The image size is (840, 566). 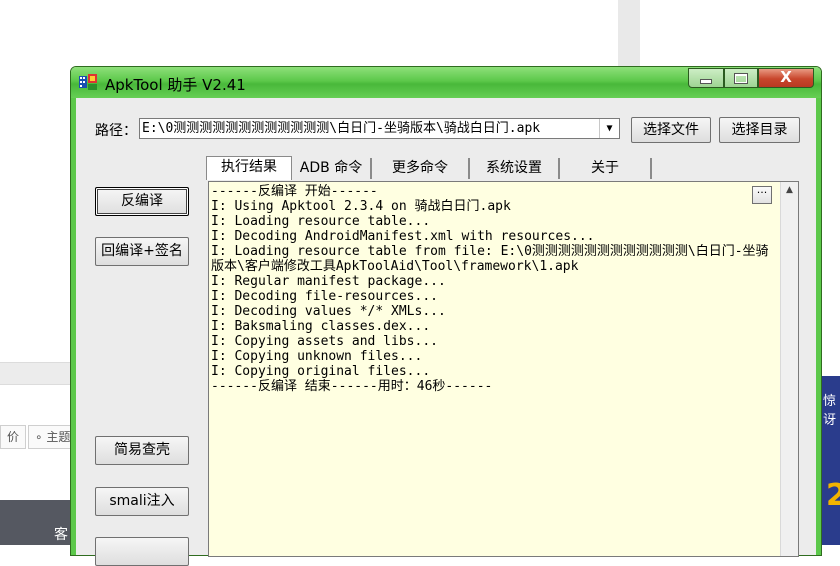 I want to click on background-banner-text: 惊讶, so click(x=830, y=411).